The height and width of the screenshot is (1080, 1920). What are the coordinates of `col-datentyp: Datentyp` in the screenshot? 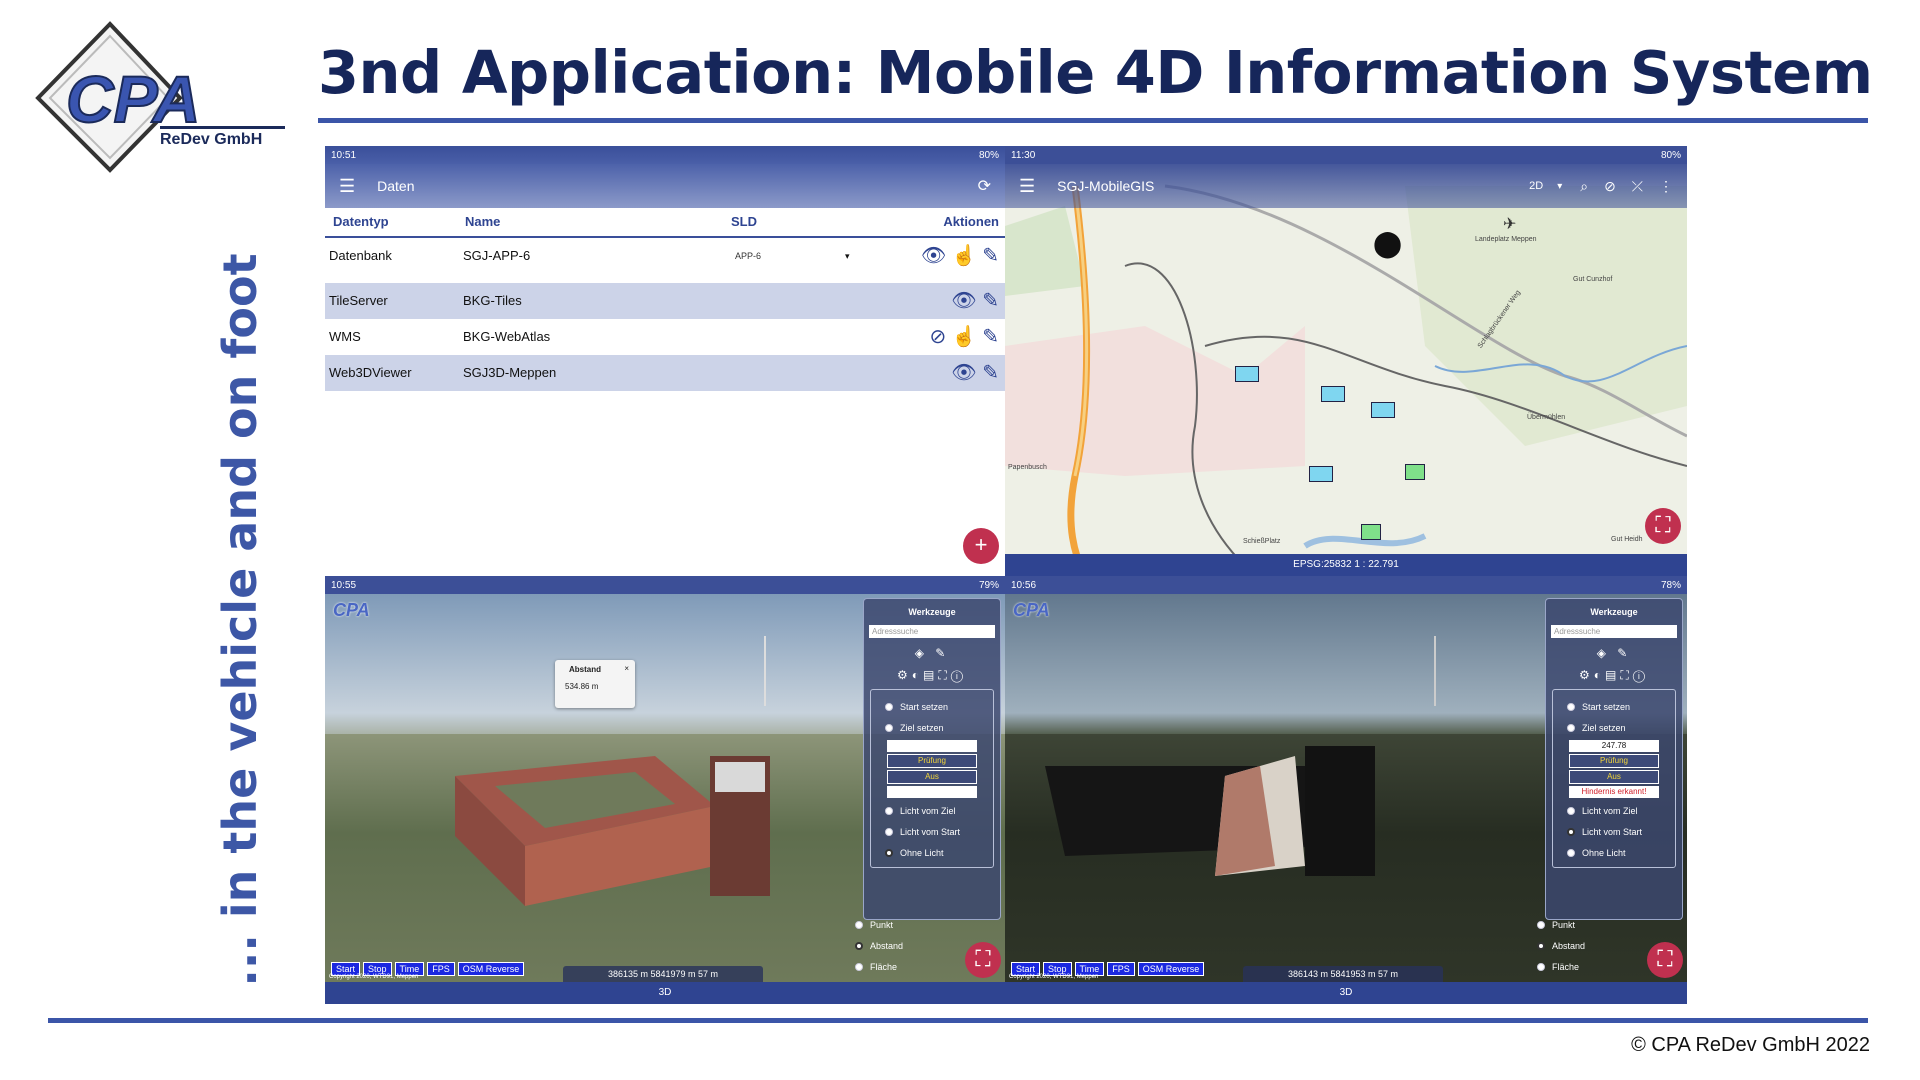 It's located at (361, 221).